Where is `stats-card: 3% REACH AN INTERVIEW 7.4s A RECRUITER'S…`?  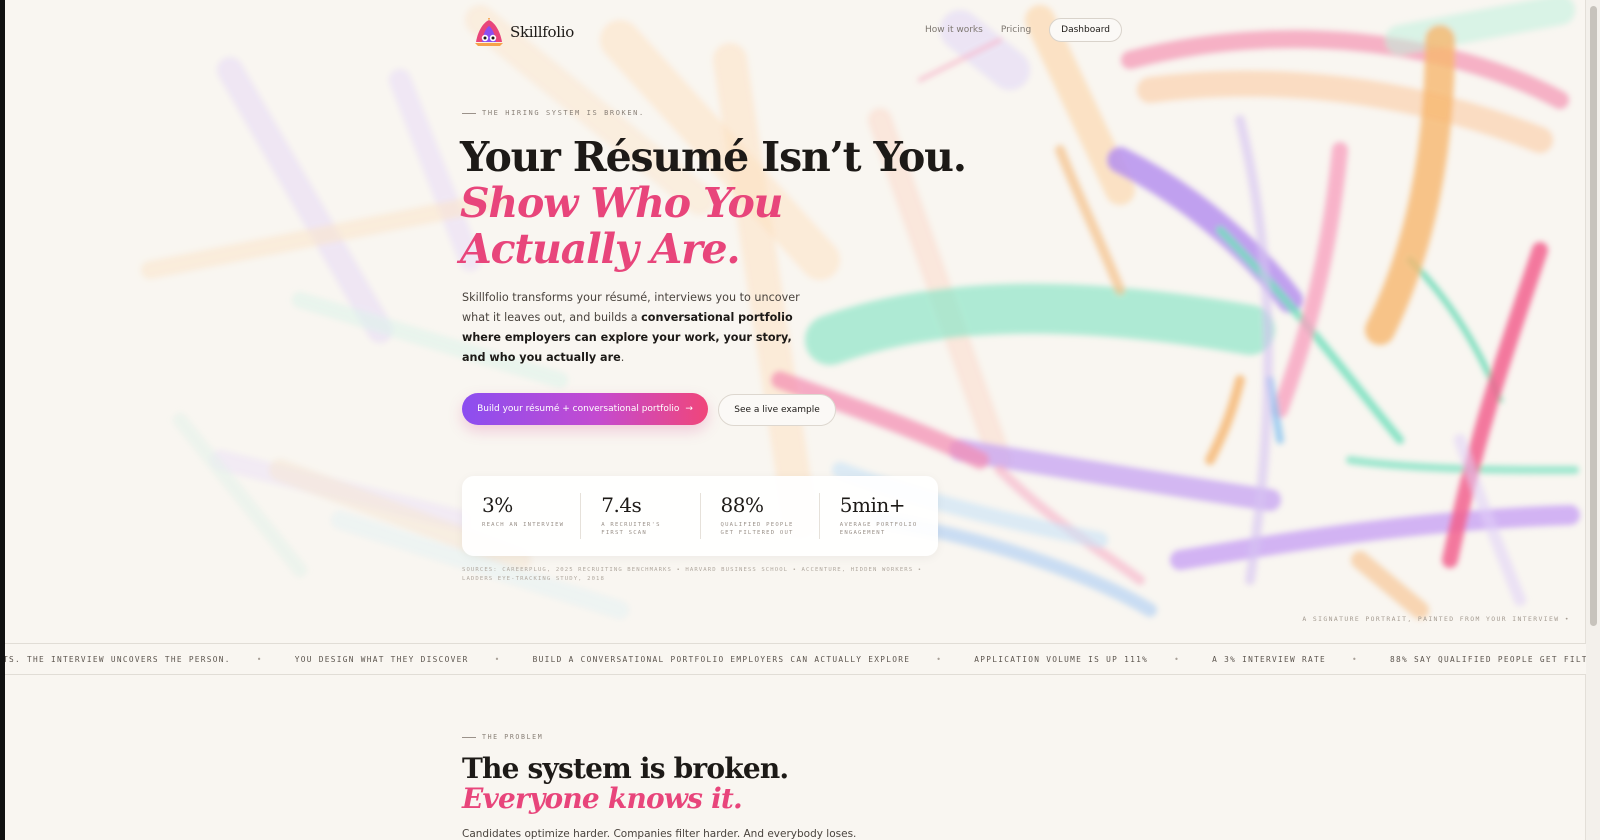
stats-card: 3% REACH AN INTERVIEW 7.4s A RECRUITER'S… is located at coordinates (700, 516).